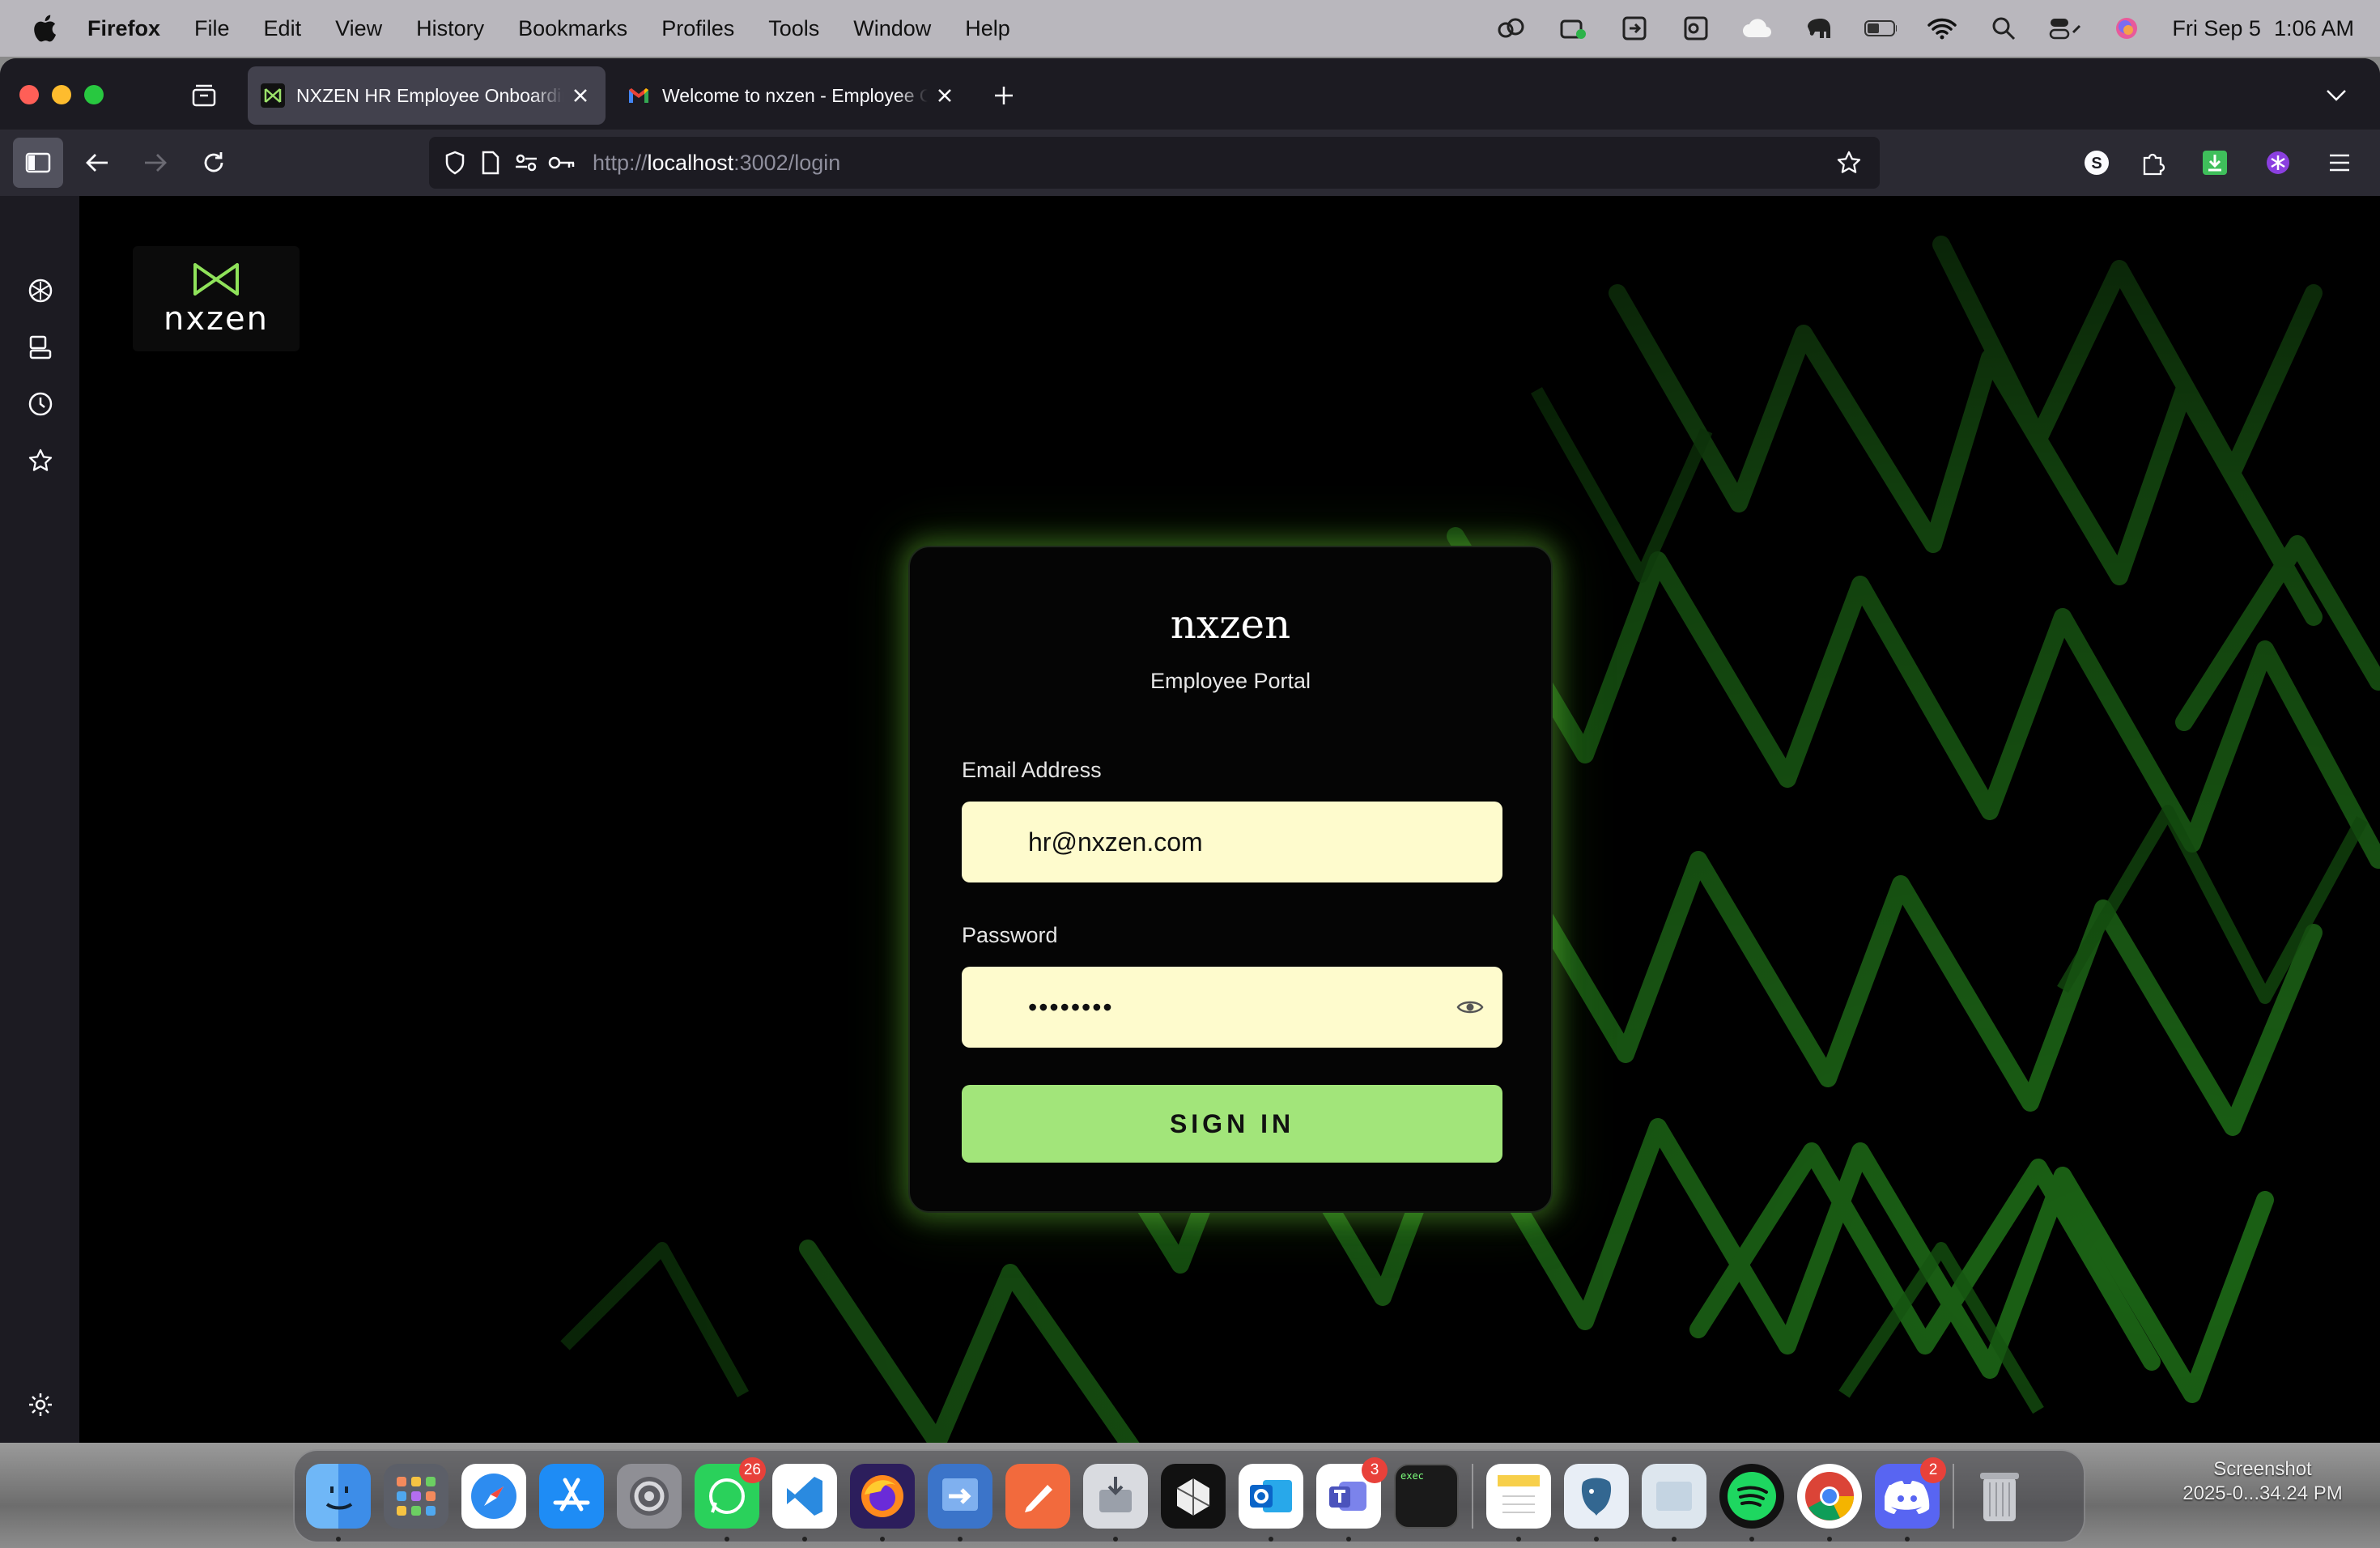 The image size is (2380, 1548). Describe the element at coordinates (1010, 935) in the screenshot. I see `password-label: Password` at that location.